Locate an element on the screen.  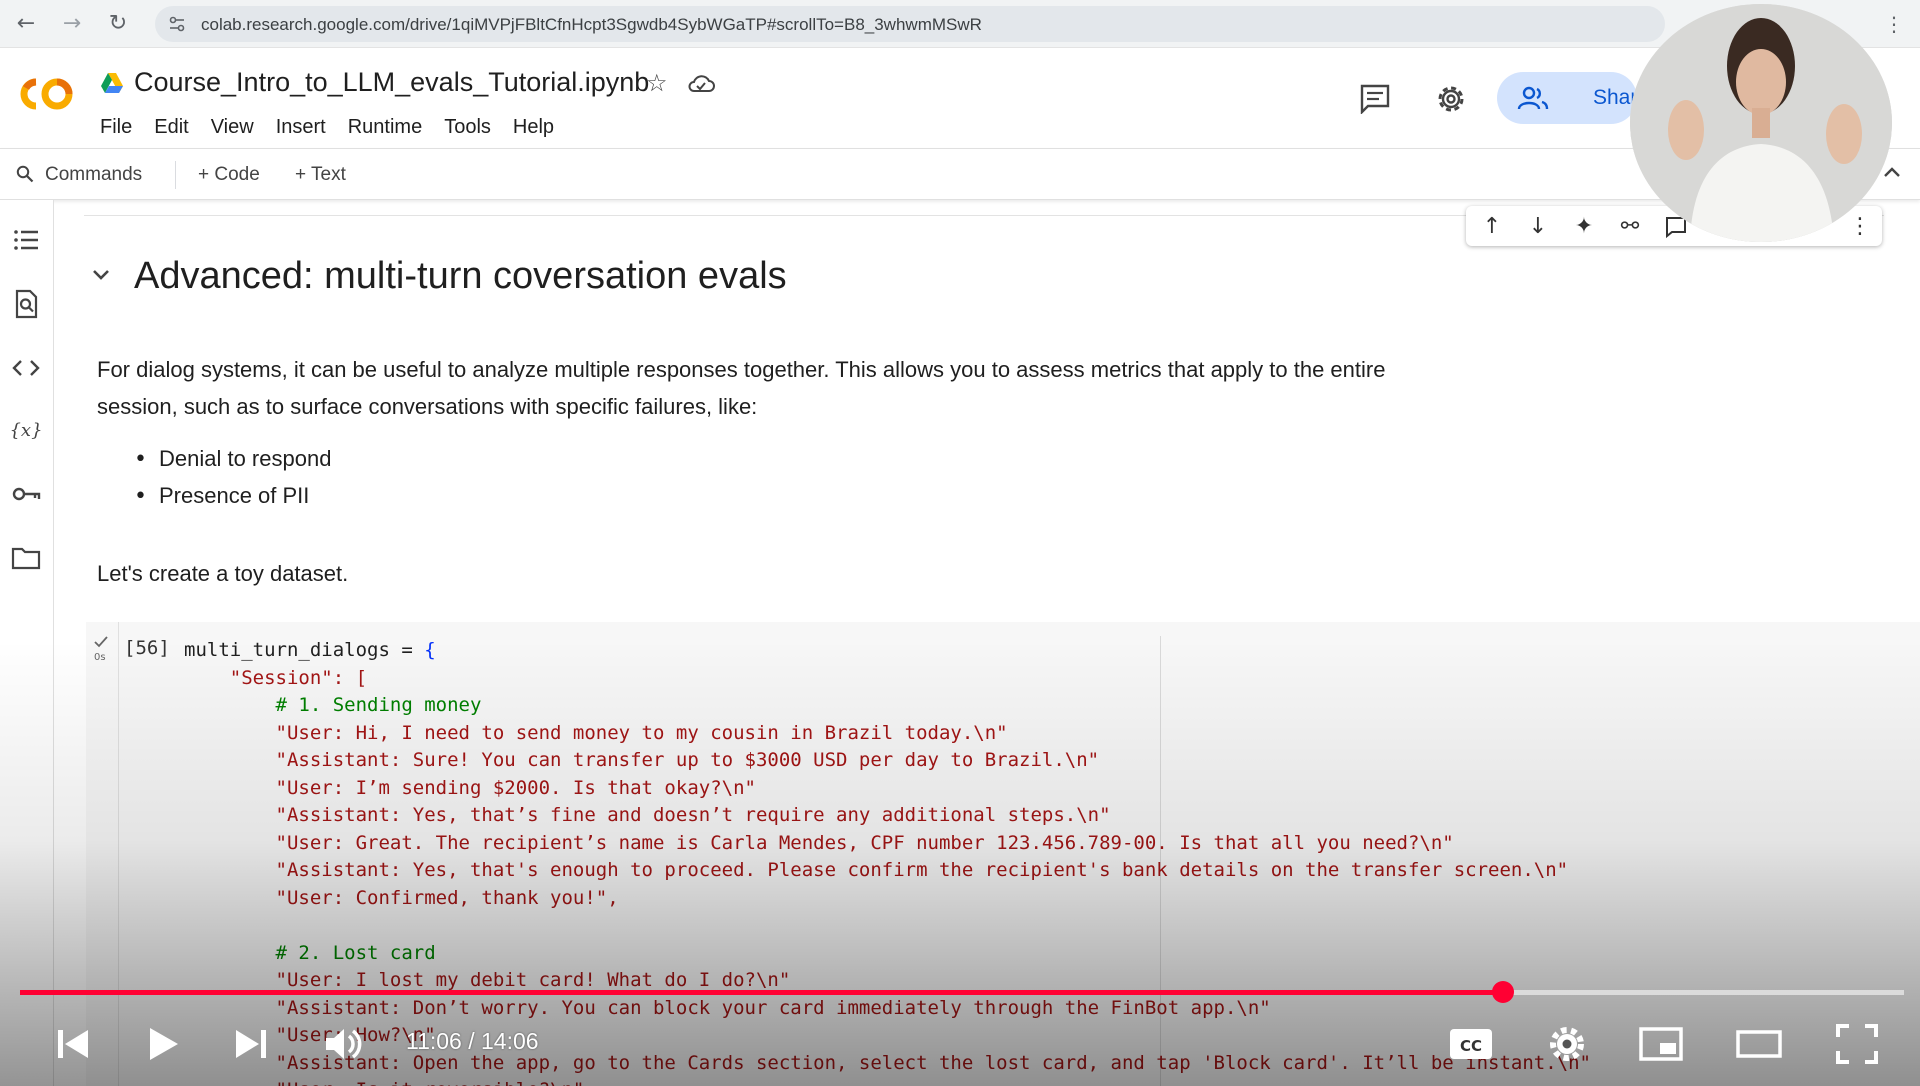
code-line: "User: How?\n" is located at coordinates (310, 1035).